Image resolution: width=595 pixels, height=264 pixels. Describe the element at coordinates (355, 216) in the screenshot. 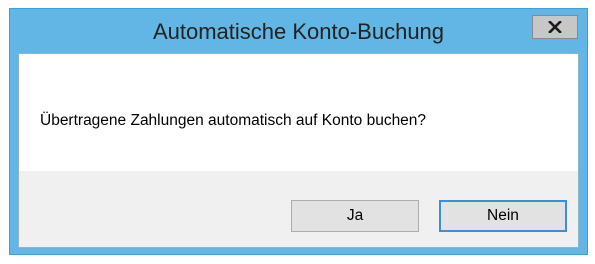

I see `yes-button: Ja` at that location.